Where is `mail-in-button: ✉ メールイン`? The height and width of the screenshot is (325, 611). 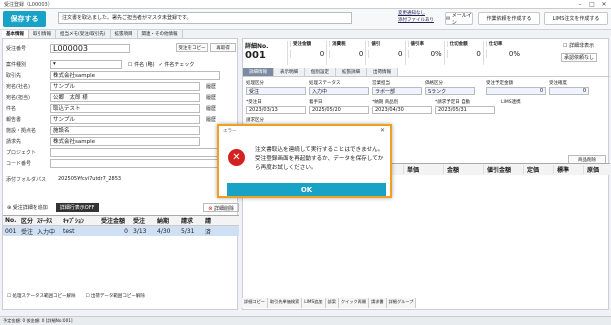 mail-in-button: ✉ メールイン is located at coordinates (459, 19).